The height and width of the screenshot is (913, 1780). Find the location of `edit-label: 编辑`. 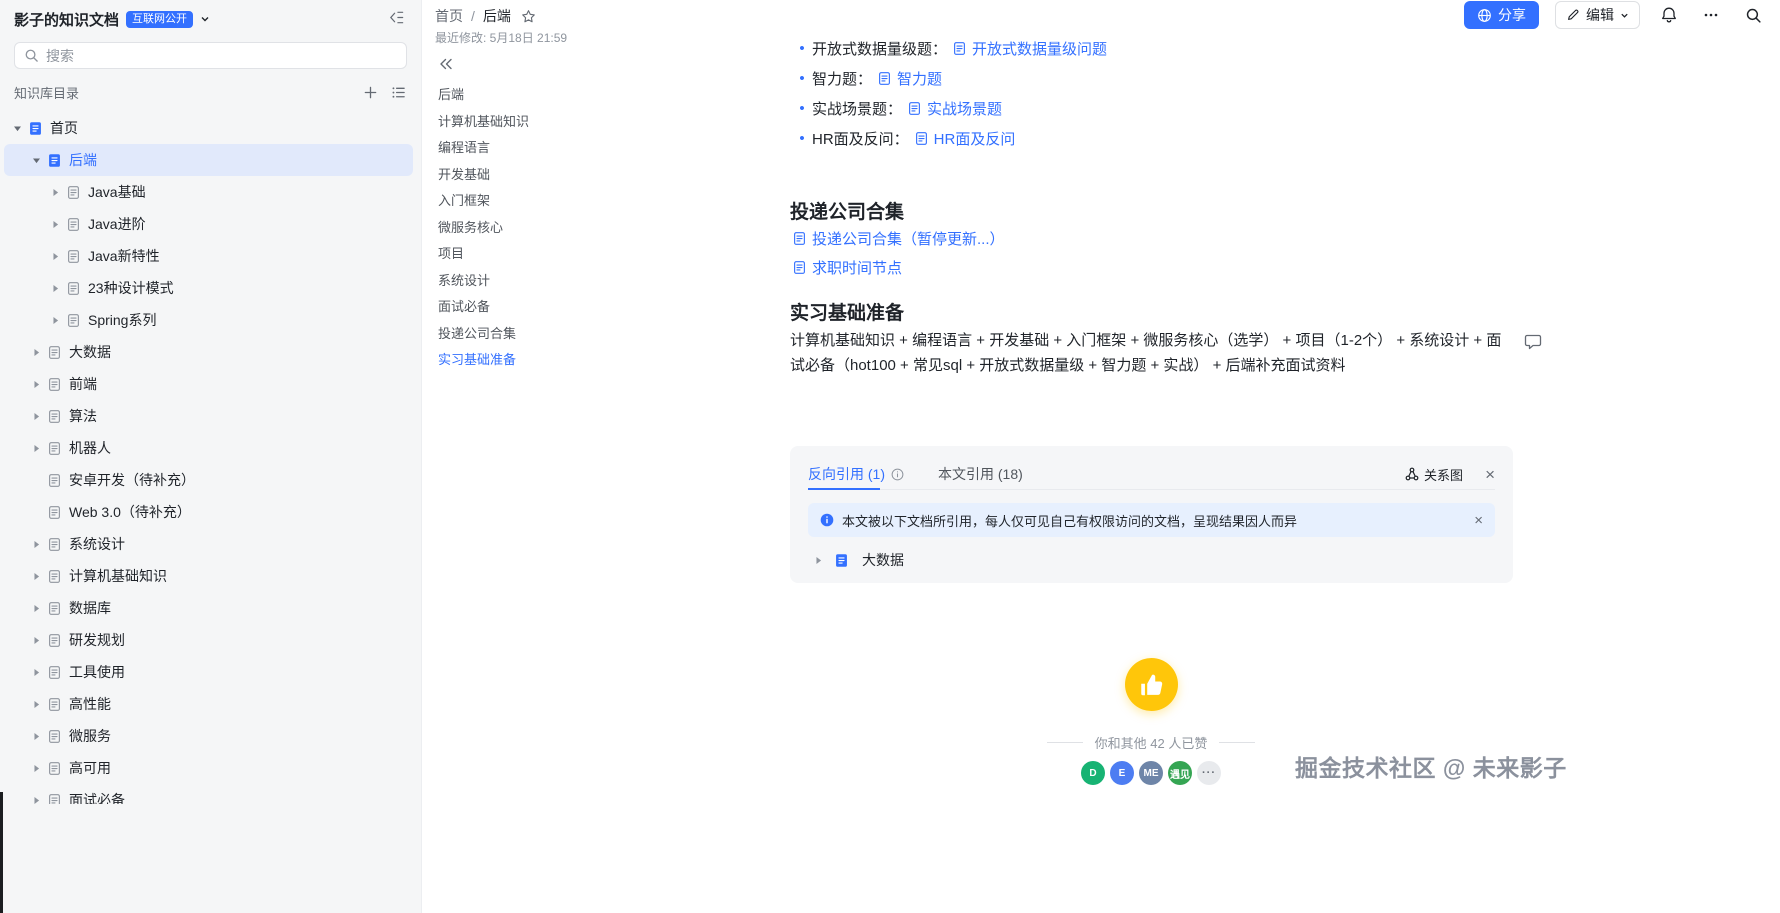

edit-label: 编辑 is located at coordinates (1600, 15).